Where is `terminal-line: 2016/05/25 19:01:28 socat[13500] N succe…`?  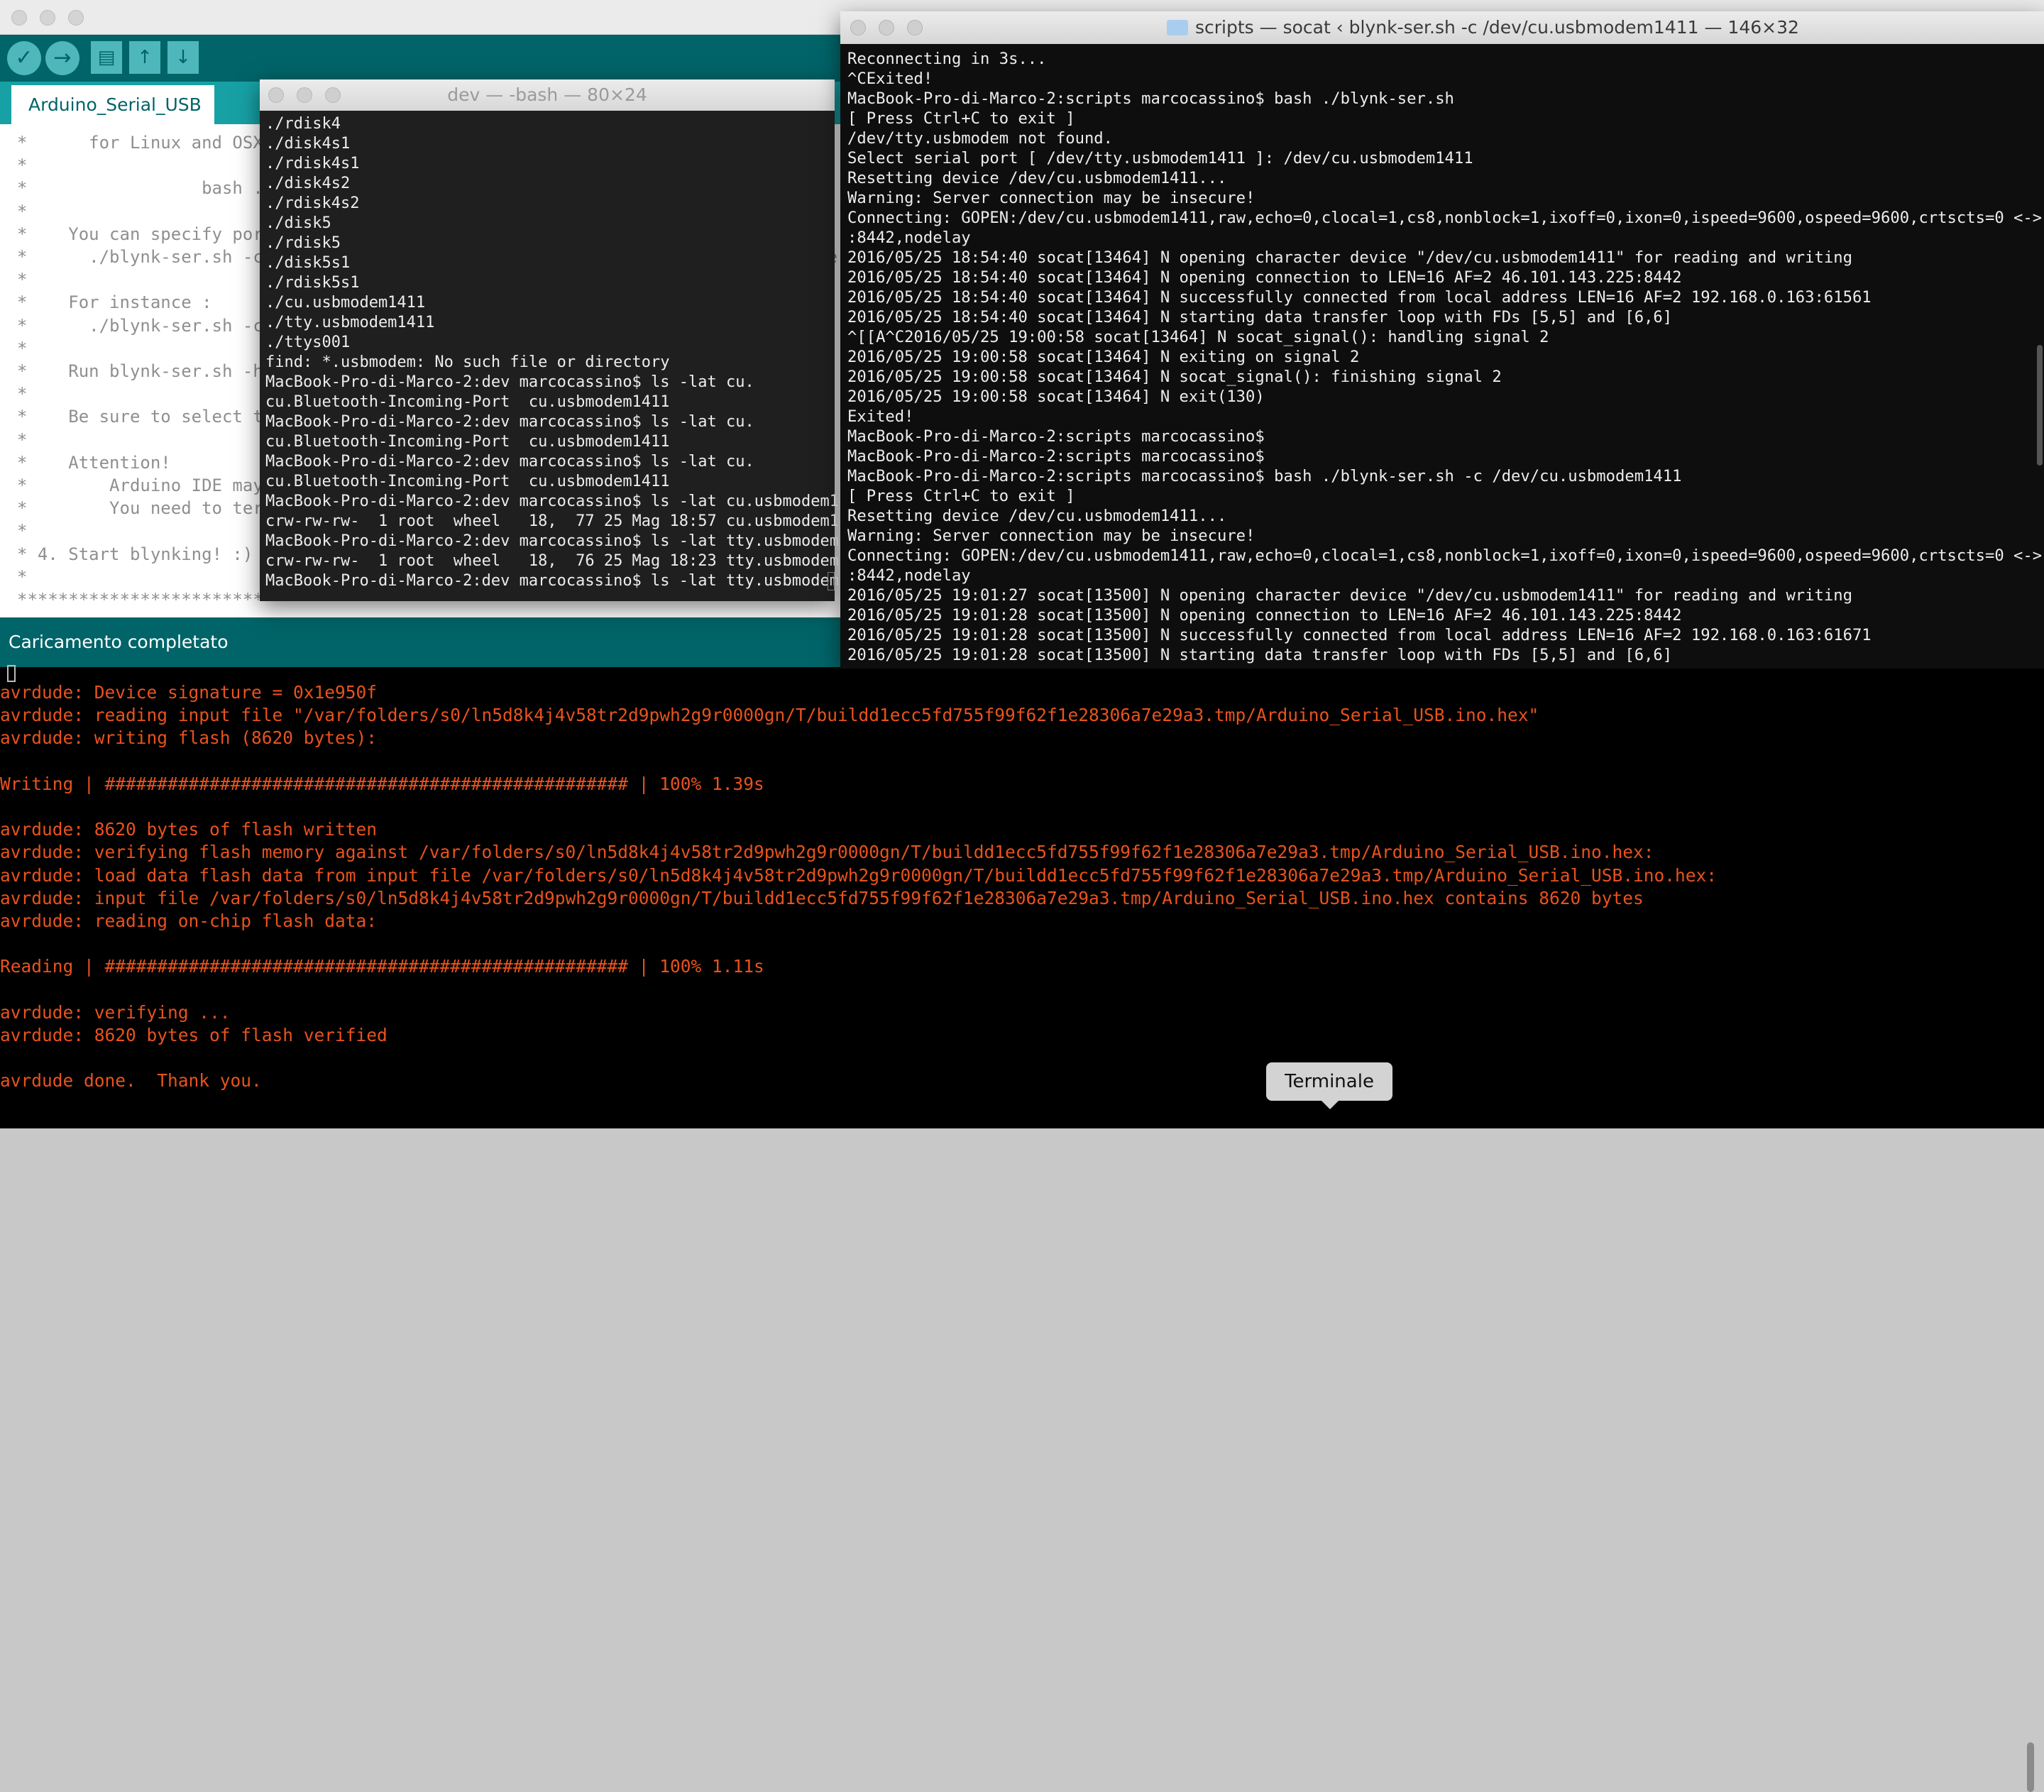
terminal-line: 2016/05/25 19:01:28 socat[13500] N succe… is located at coordinates (1359, 635).